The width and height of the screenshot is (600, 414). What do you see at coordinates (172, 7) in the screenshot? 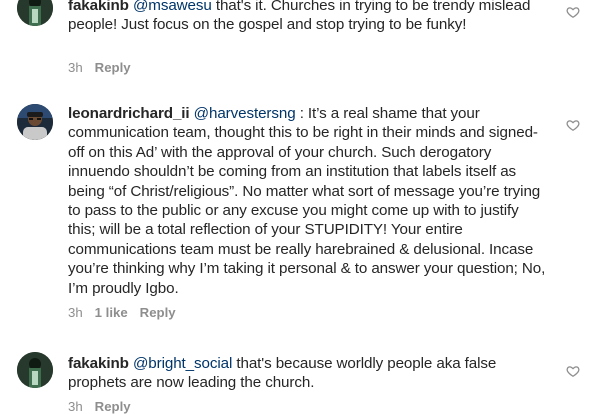
I see `comment-mention: @msawesu` at bounding box center [172, 7].